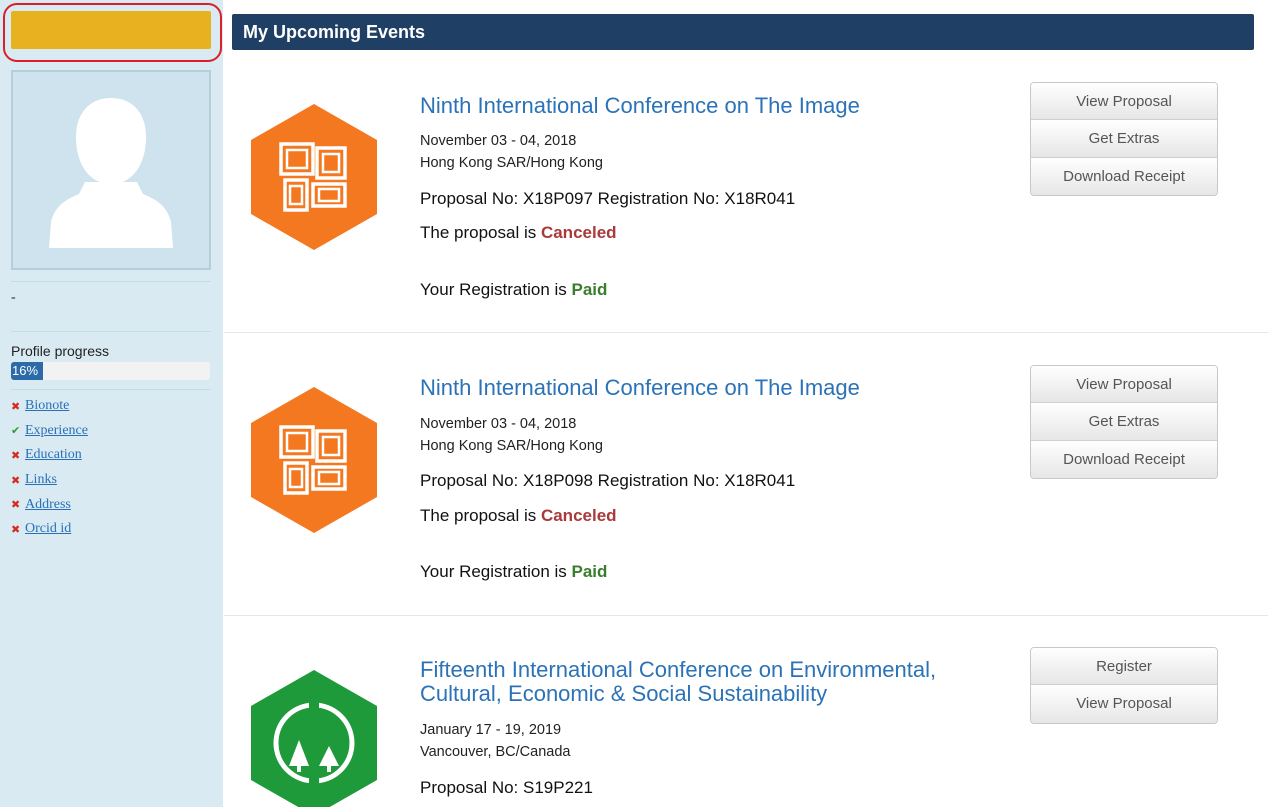  I want to click on checklist-link: Orcid id, so click(48, 529).